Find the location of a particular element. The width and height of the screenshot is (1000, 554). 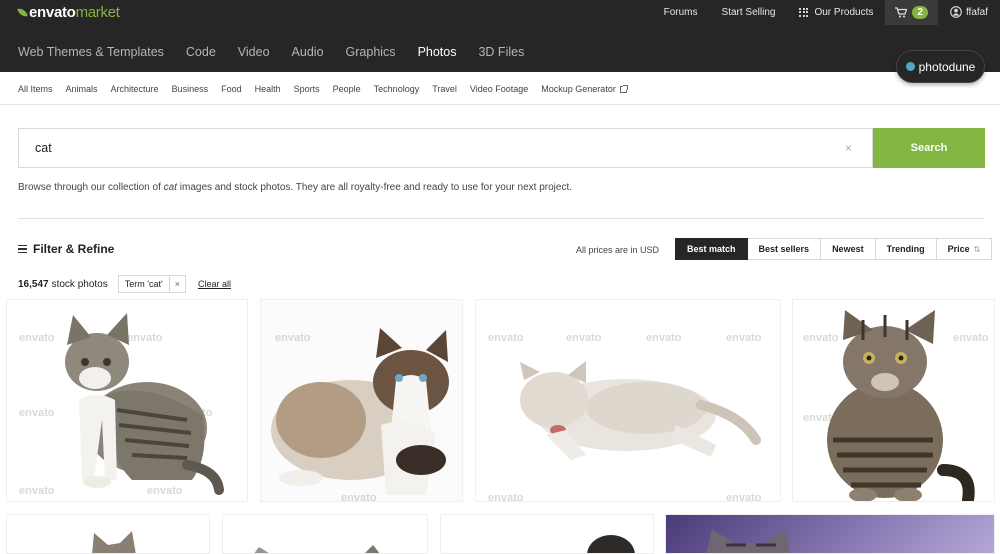

remove-term-icon: × is located at coordinates (177, 284).